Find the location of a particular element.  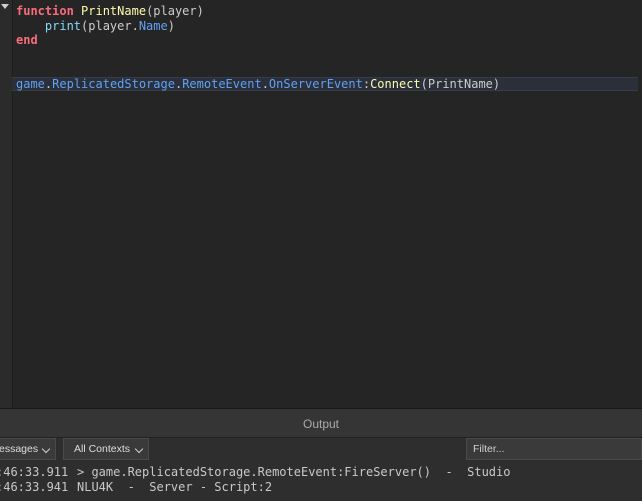

code-token: RemoteEvent is located at coordinates (222, 83).